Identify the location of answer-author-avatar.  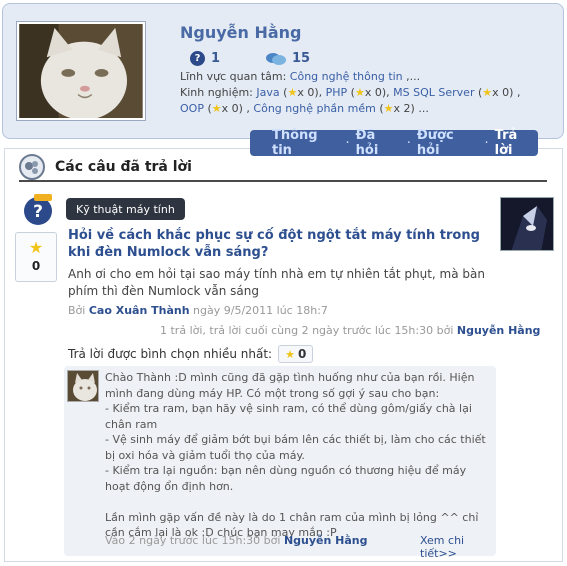
(83, 386).